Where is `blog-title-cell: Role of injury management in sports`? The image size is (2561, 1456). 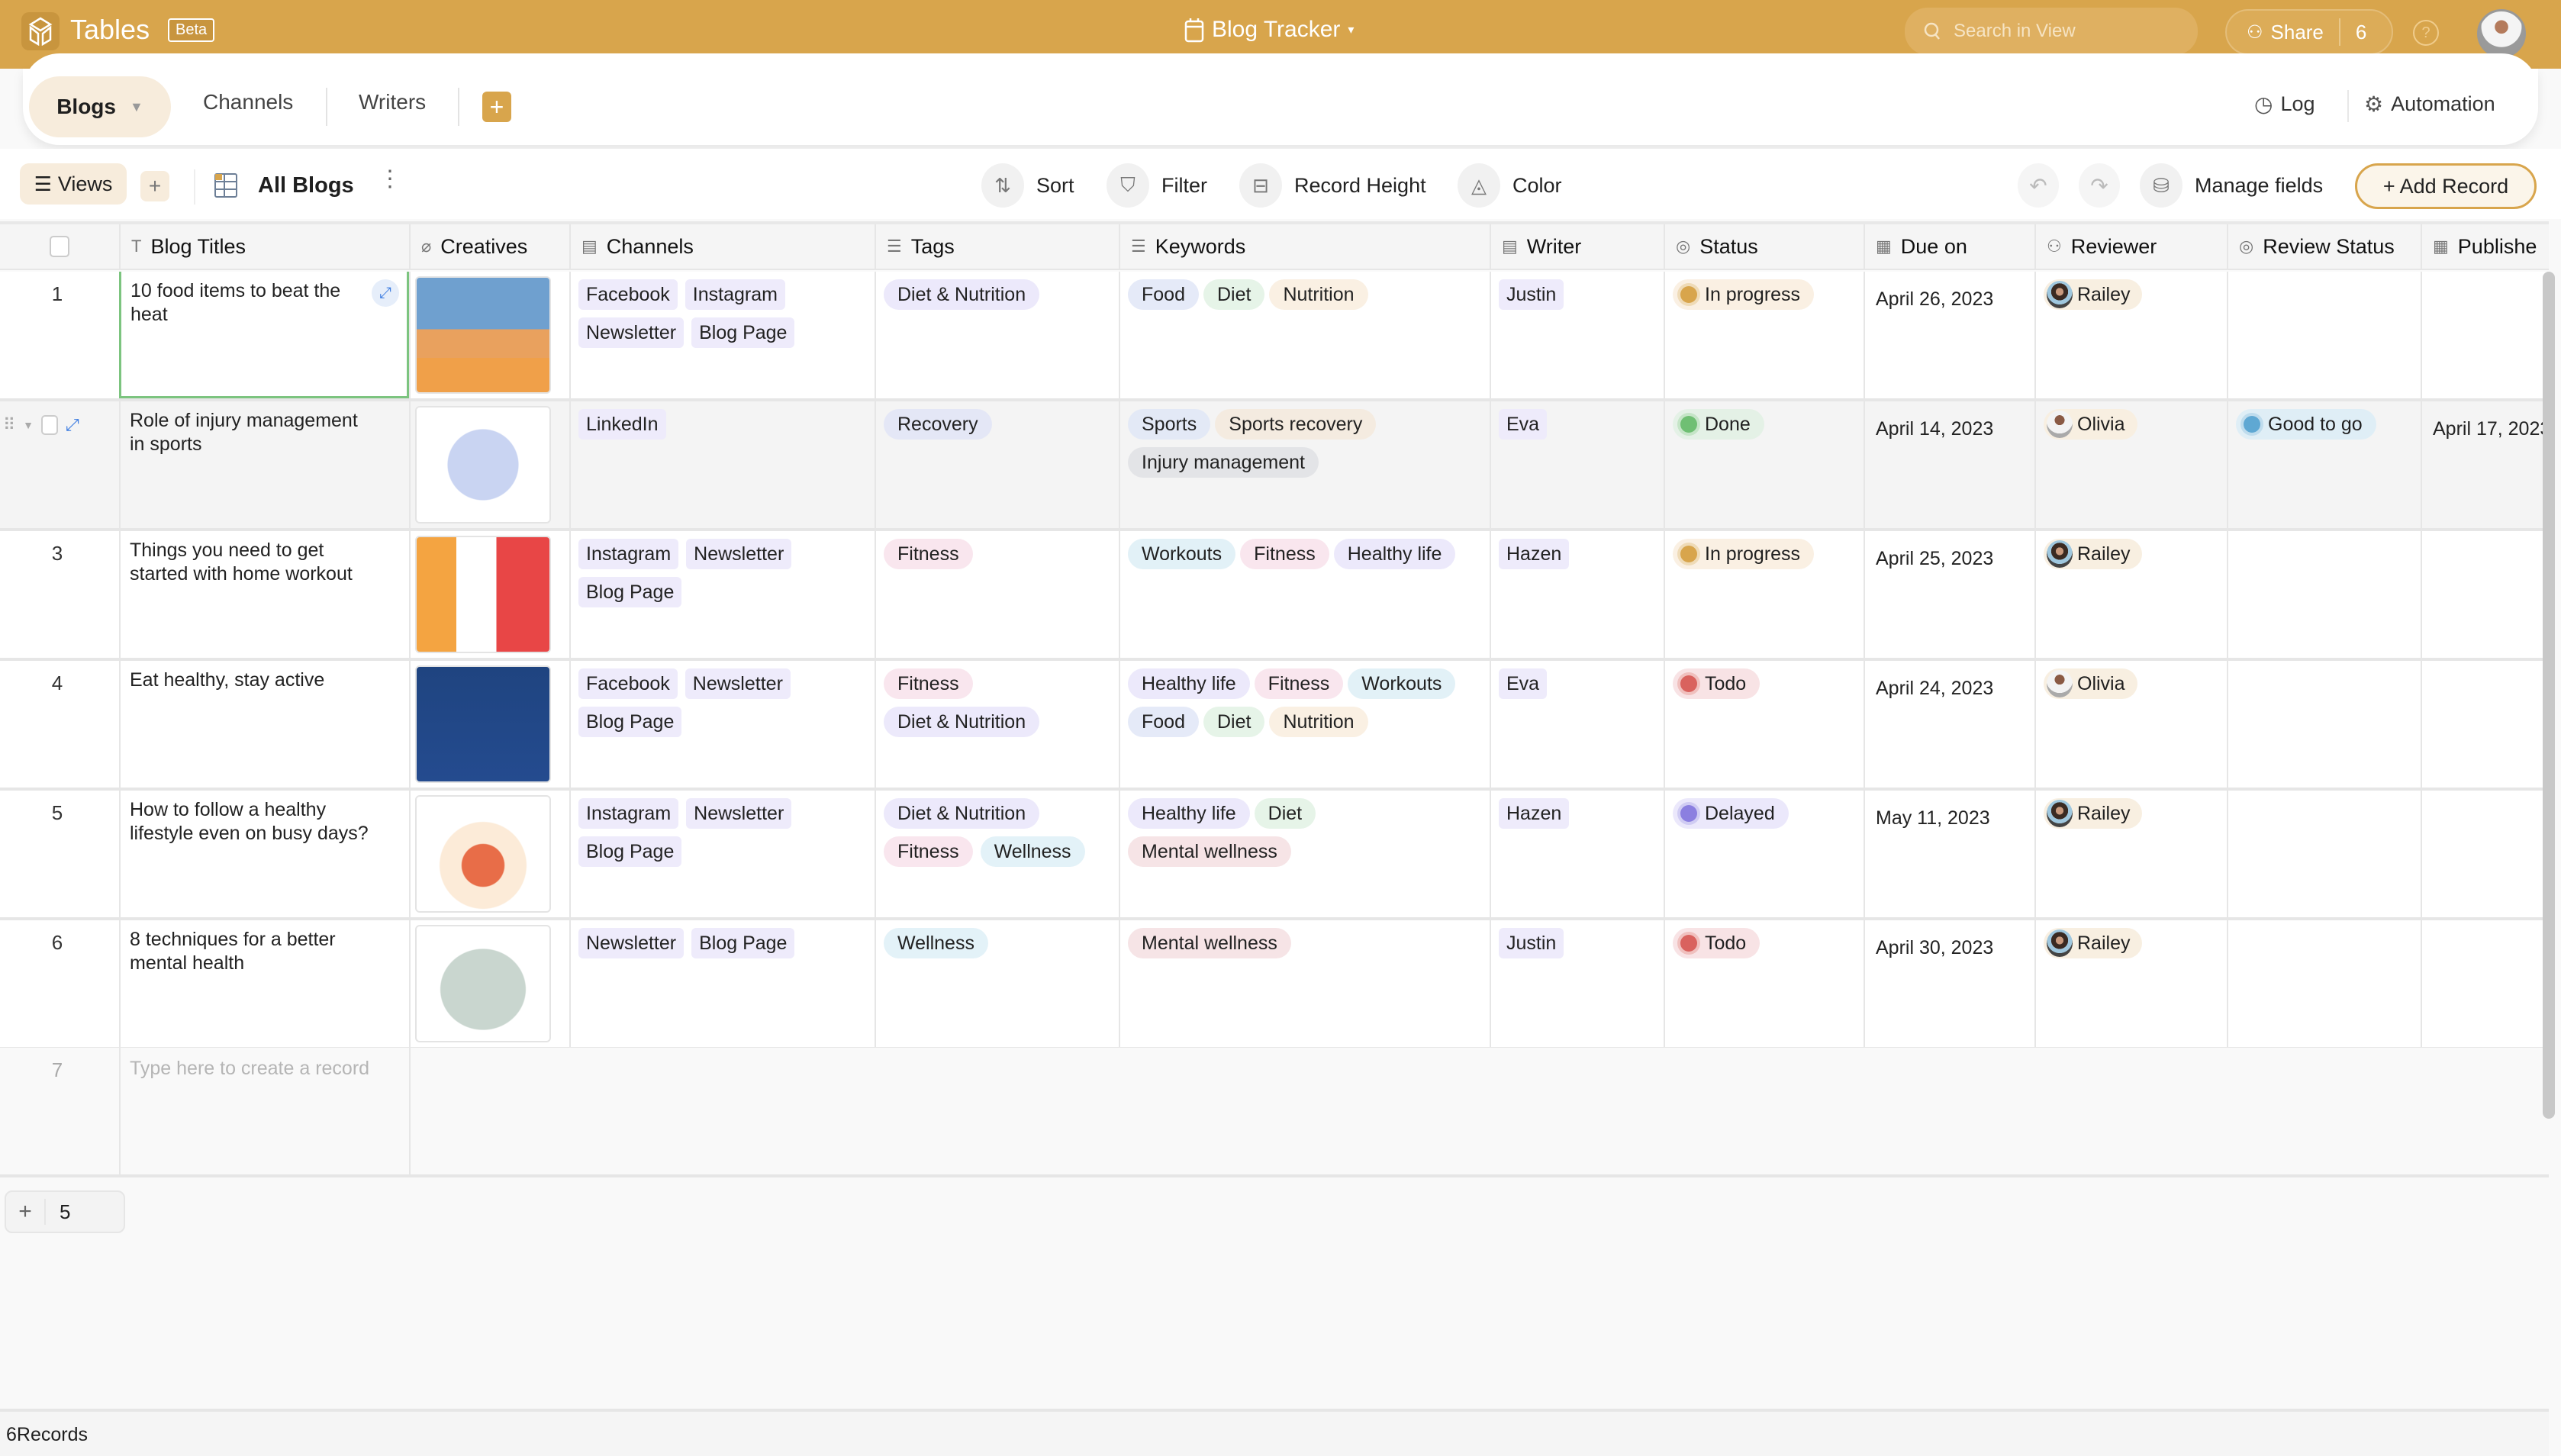 blog-title-cell: Role of injury management in sports is located at coordinates (264, 465).